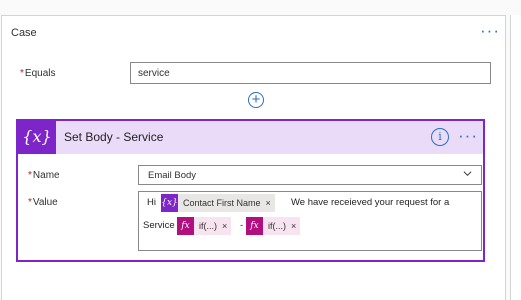  What do you see at coordinates (440, 137) in the screenshot?
I see `info-icon: i` at bounding box center [440, 137].